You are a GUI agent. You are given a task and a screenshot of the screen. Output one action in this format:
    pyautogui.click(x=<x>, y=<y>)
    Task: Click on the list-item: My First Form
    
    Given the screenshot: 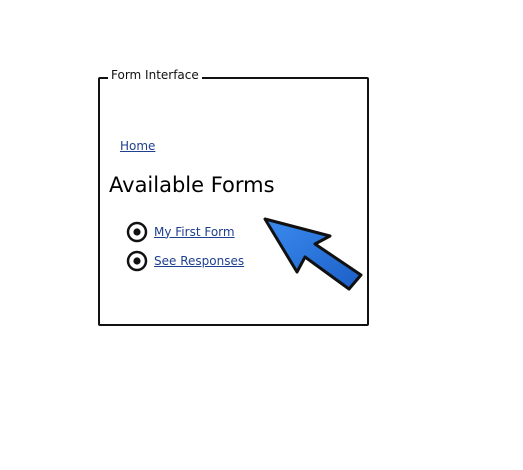 What is the action you would take?
    pyautogui.click(x=185, y=231)
    